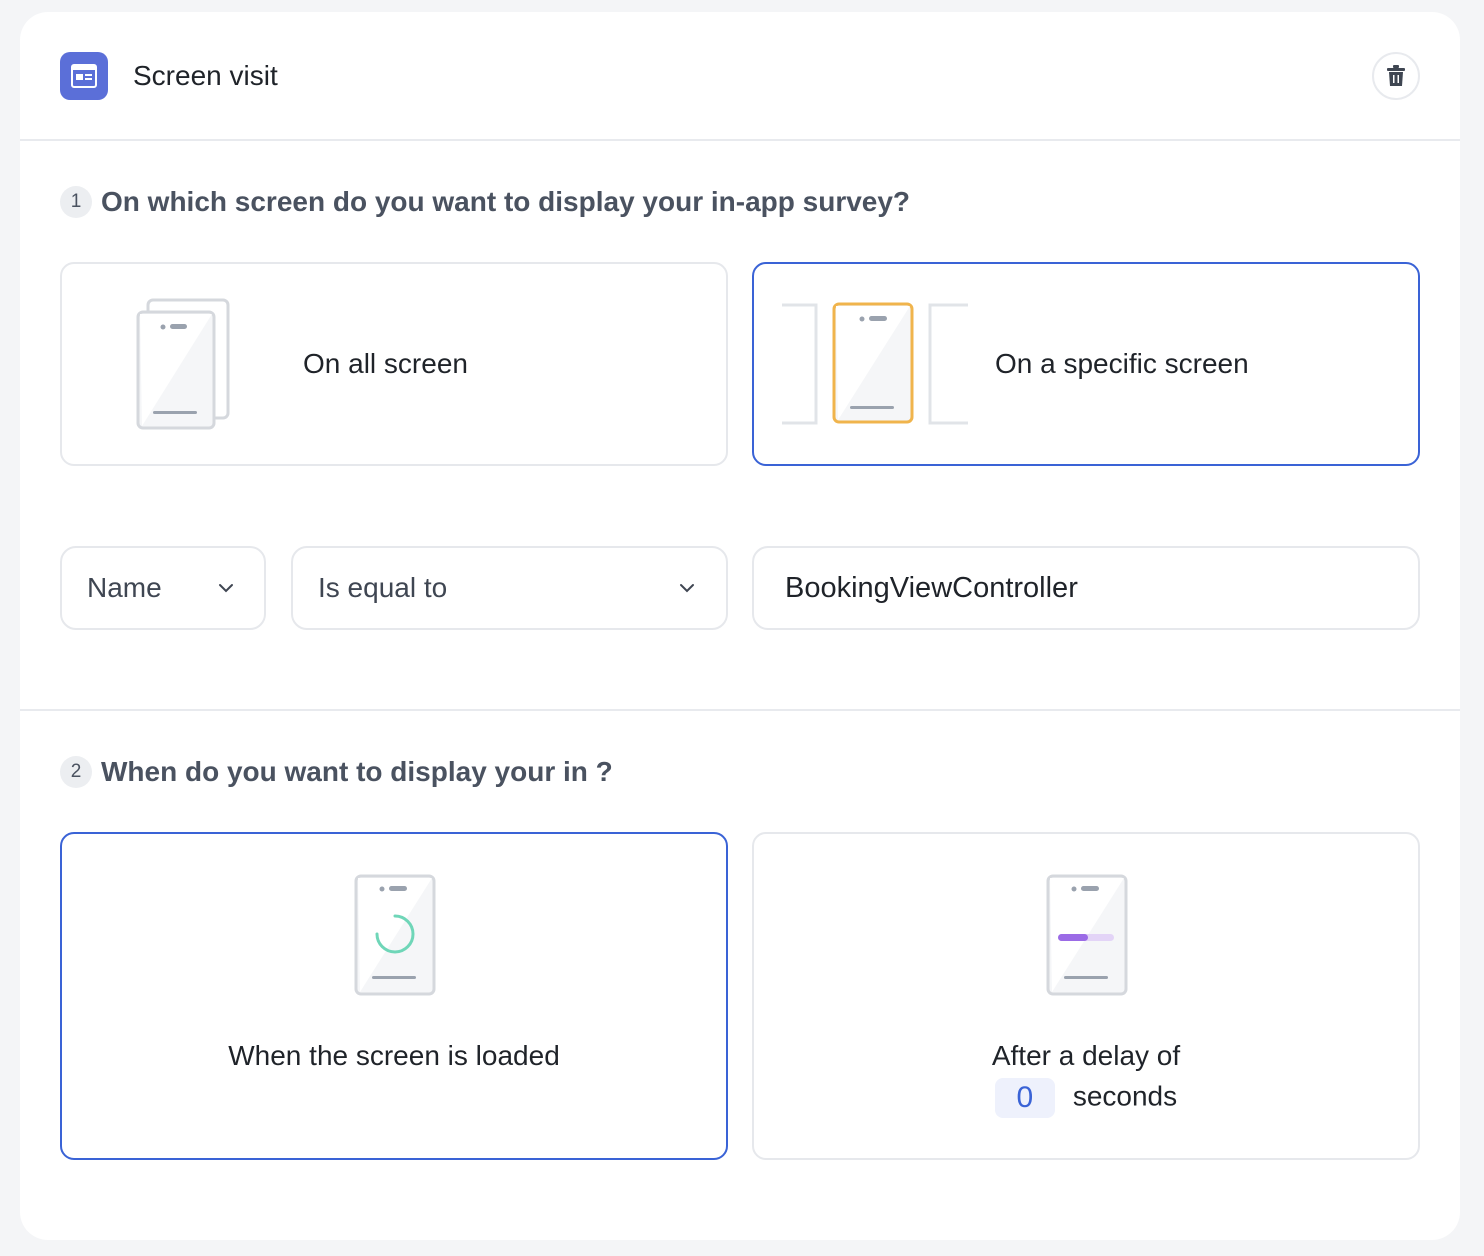  I want to click on section-divider, so click(740, 710).